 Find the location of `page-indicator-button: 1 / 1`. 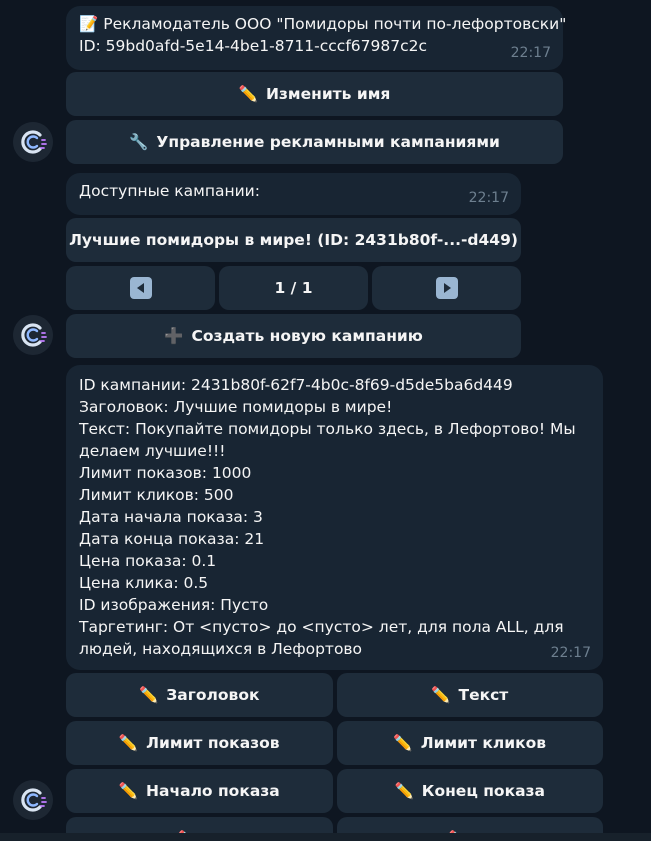

page-indicator-button: 1 / 1 is located at coordinates (293, 288).